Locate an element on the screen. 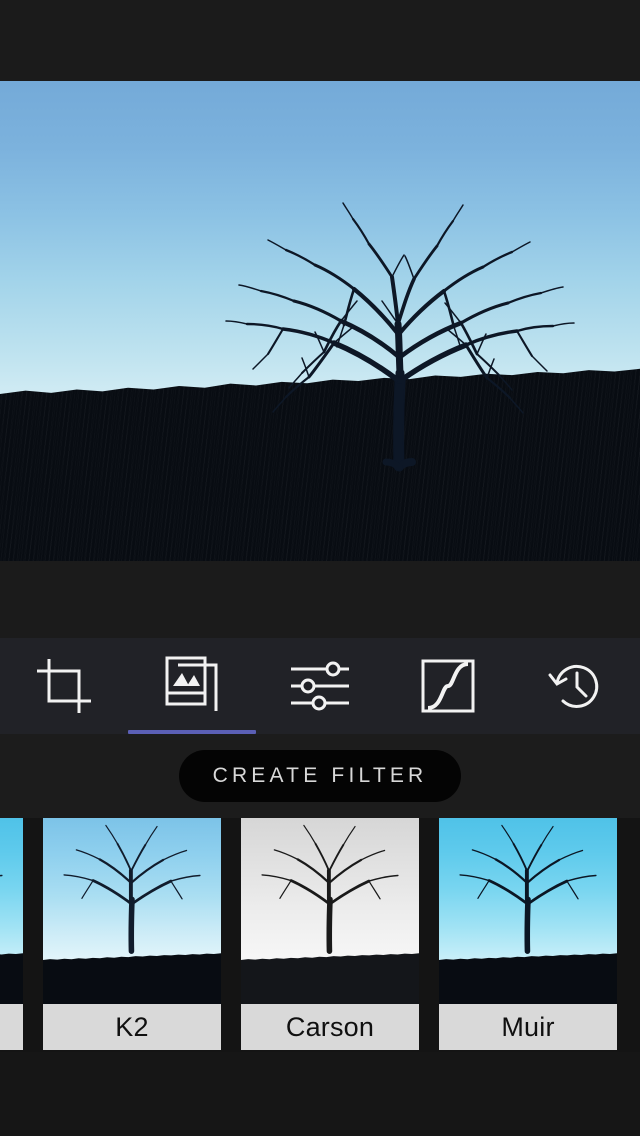 The image size is (640, 1136). filter-thumb-label: Carson is located at coordinates (330, 1027).